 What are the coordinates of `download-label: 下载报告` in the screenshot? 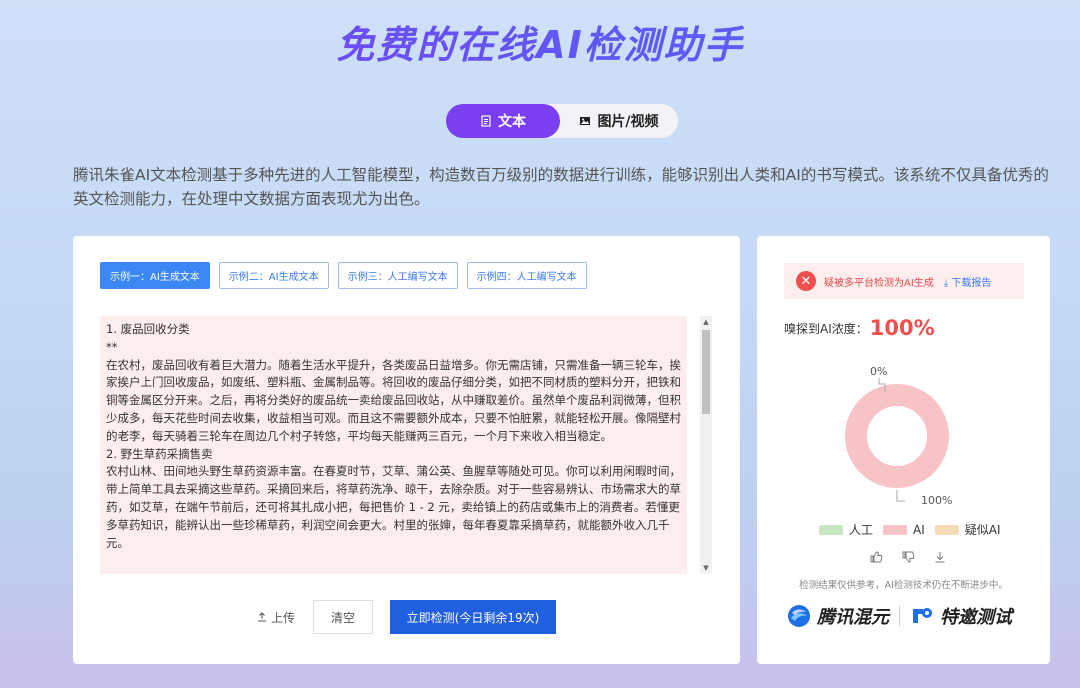 It's located at (971, 283).